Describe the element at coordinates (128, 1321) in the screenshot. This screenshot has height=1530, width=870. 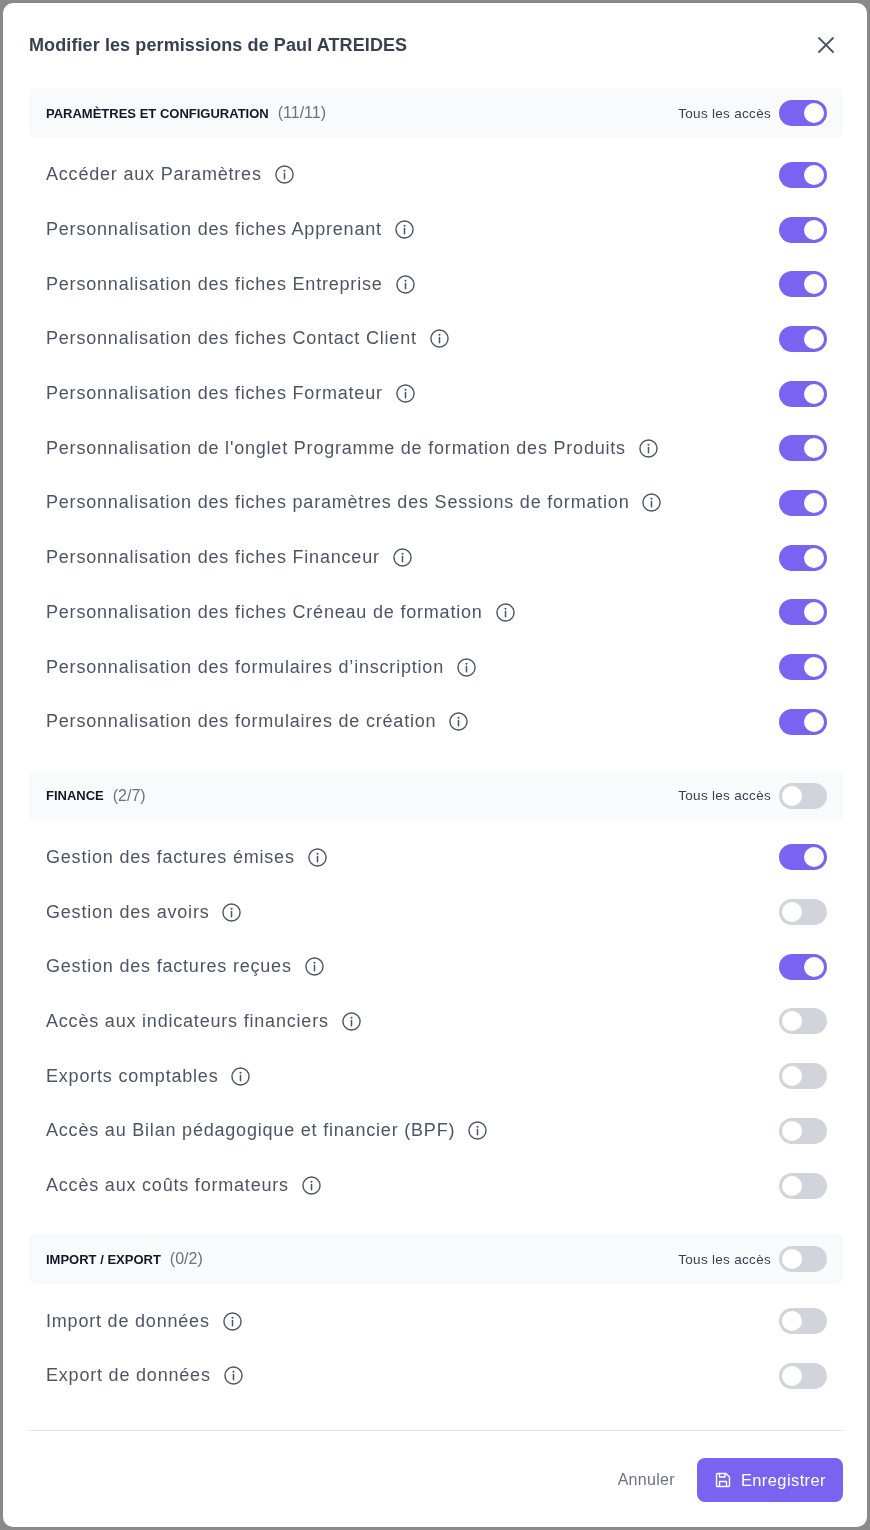
I see `permission-label: Import de données` at that location.